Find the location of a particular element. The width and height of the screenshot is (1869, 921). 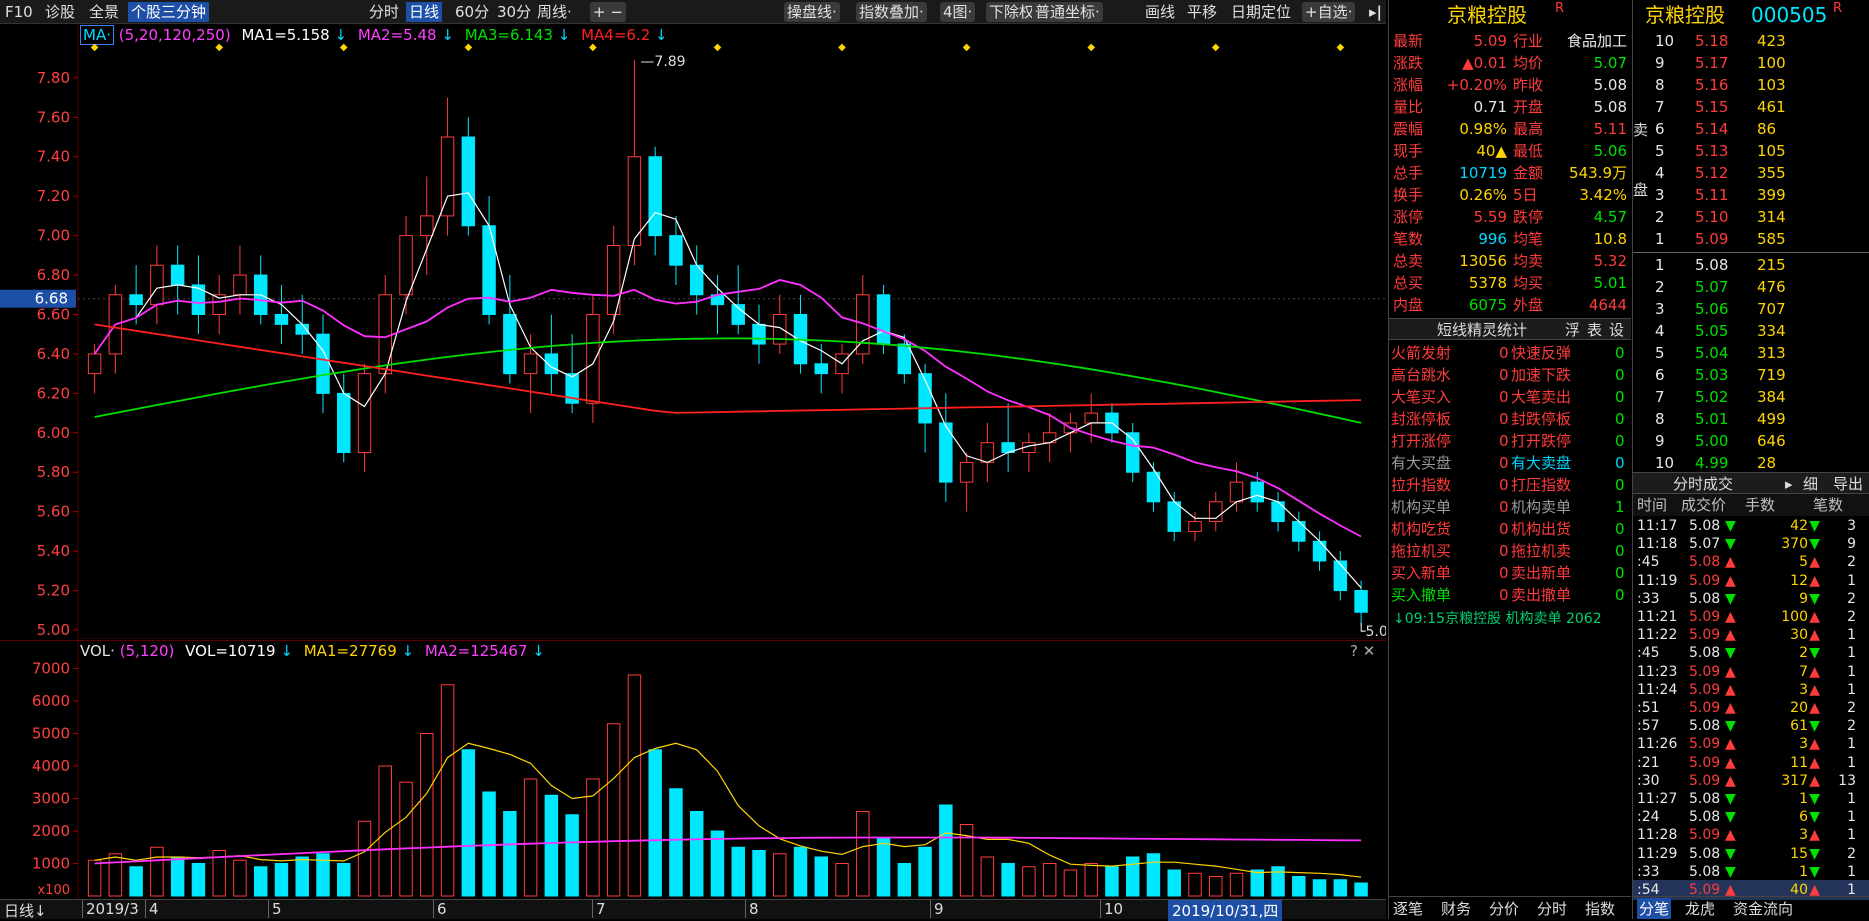

toolbar-item-4: 分时 is located at coordinates (384, 12).